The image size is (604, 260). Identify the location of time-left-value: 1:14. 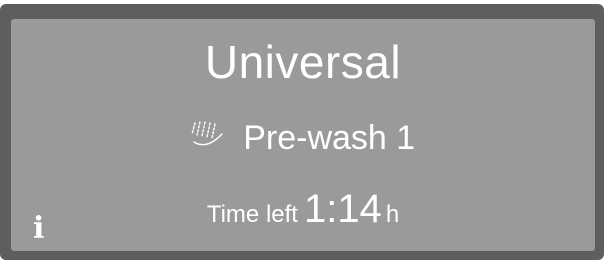
(342, 209).